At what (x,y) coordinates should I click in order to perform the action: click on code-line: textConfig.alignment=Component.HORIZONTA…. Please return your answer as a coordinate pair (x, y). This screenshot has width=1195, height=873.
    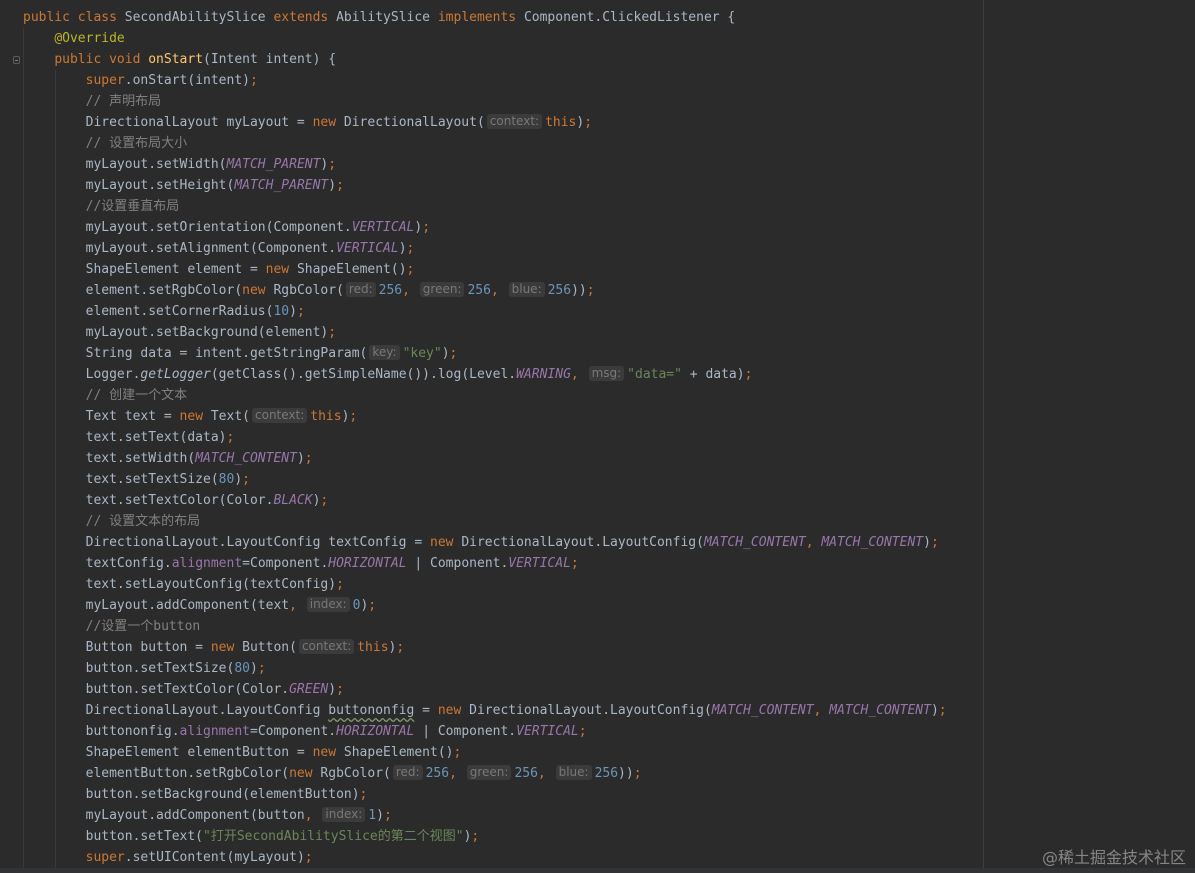
    Looking at the image, I should click on (485, 563).